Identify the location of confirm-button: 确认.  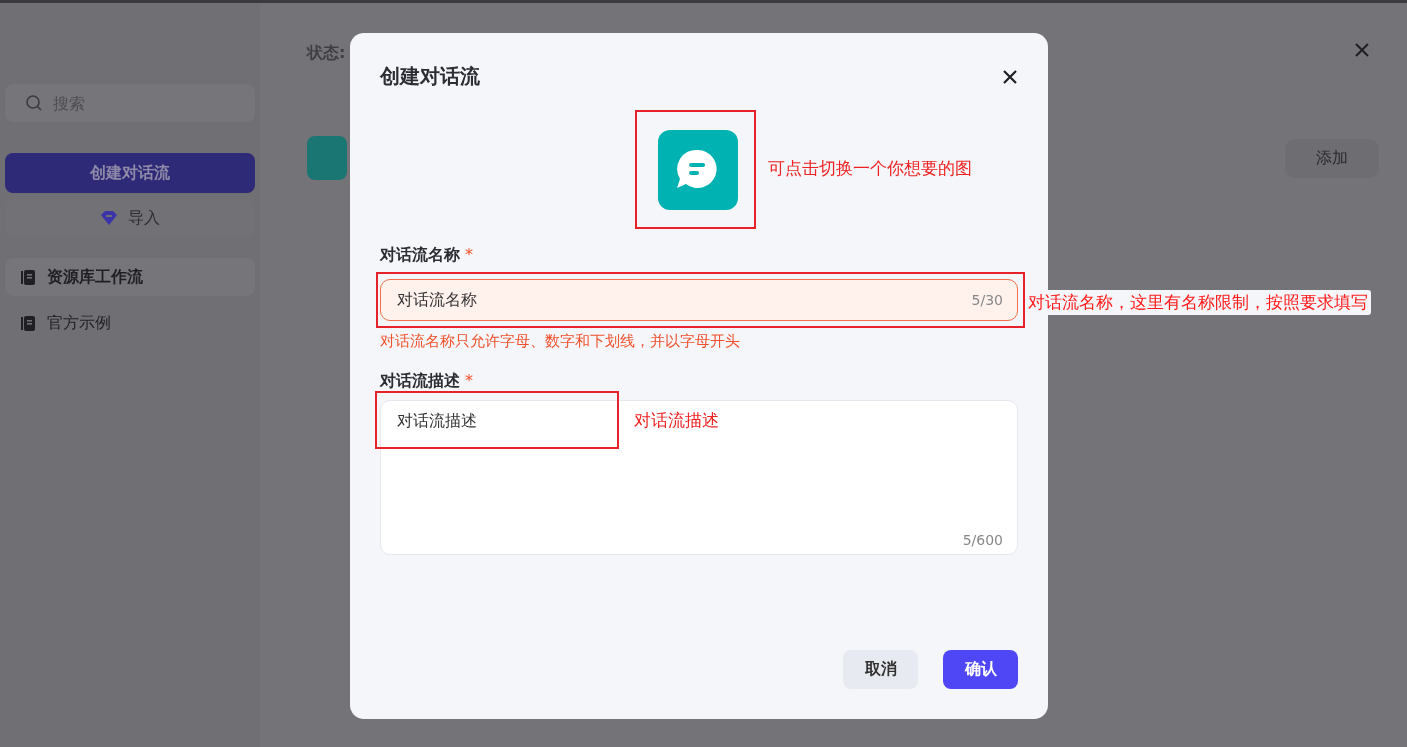
(980, 669).